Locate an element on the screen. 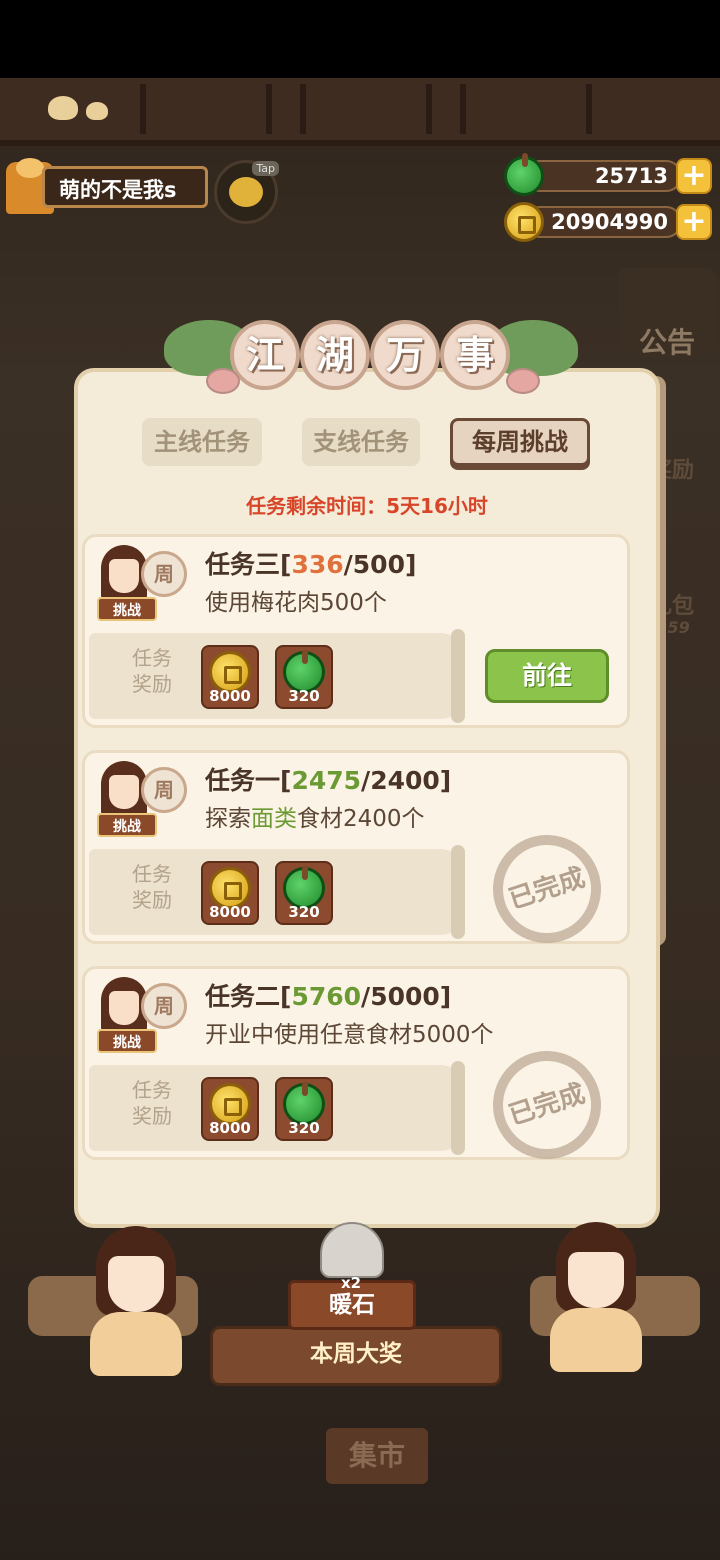 This screenshot has width=720, height=1560. task-title: 任务三[336/500] is located at coordinates (311, 564).